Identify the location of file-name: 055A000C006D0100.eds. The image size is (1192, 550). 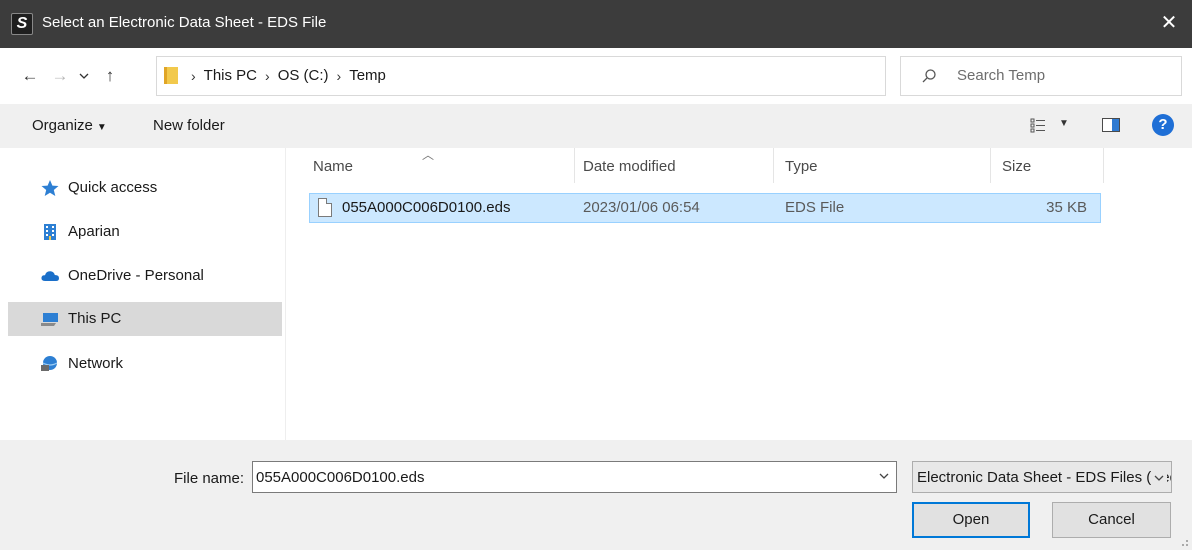
(426, 207).